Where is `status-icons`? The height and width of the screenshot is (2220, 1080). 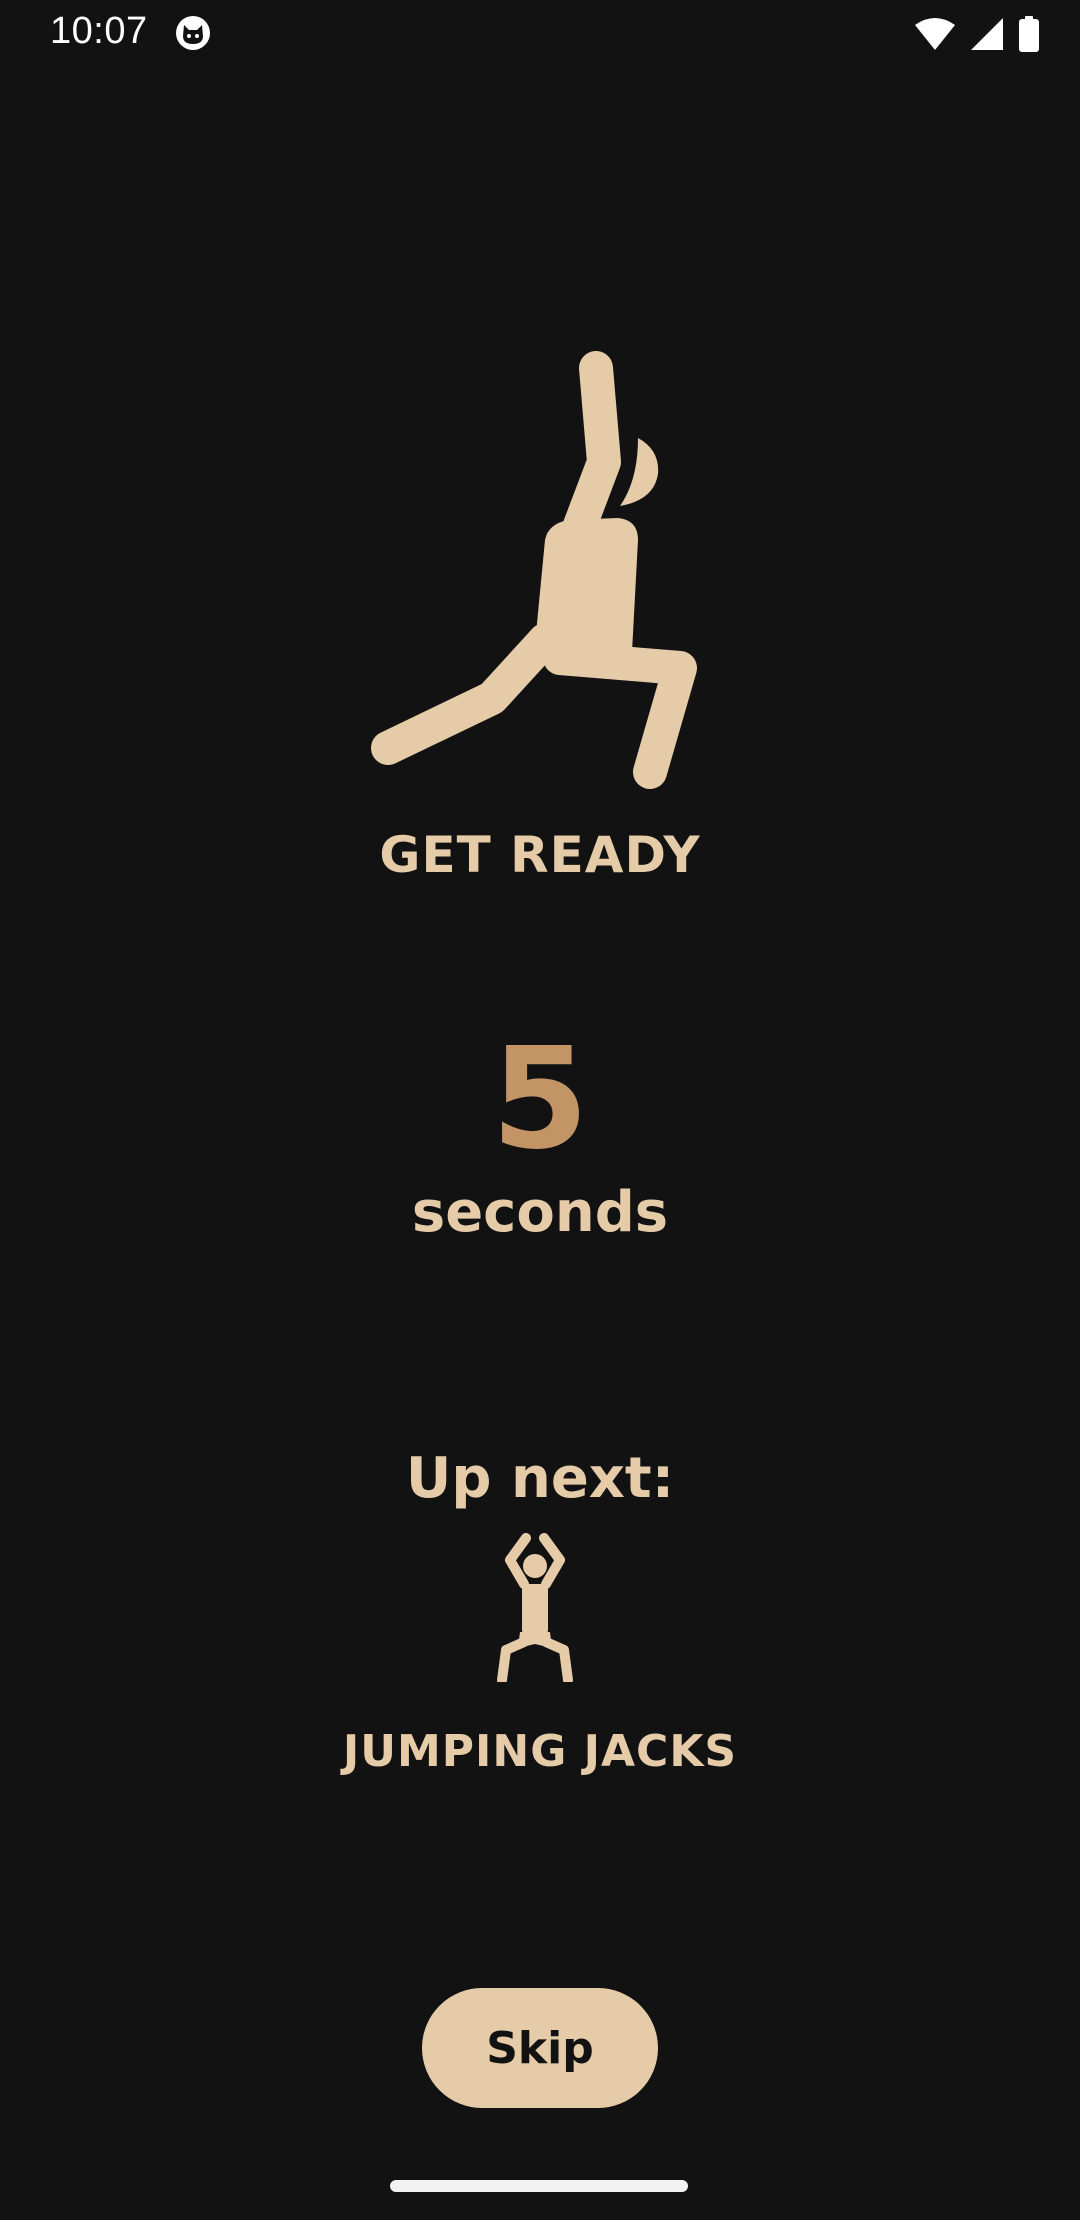
status-icons is located at coordinates (977, 34).